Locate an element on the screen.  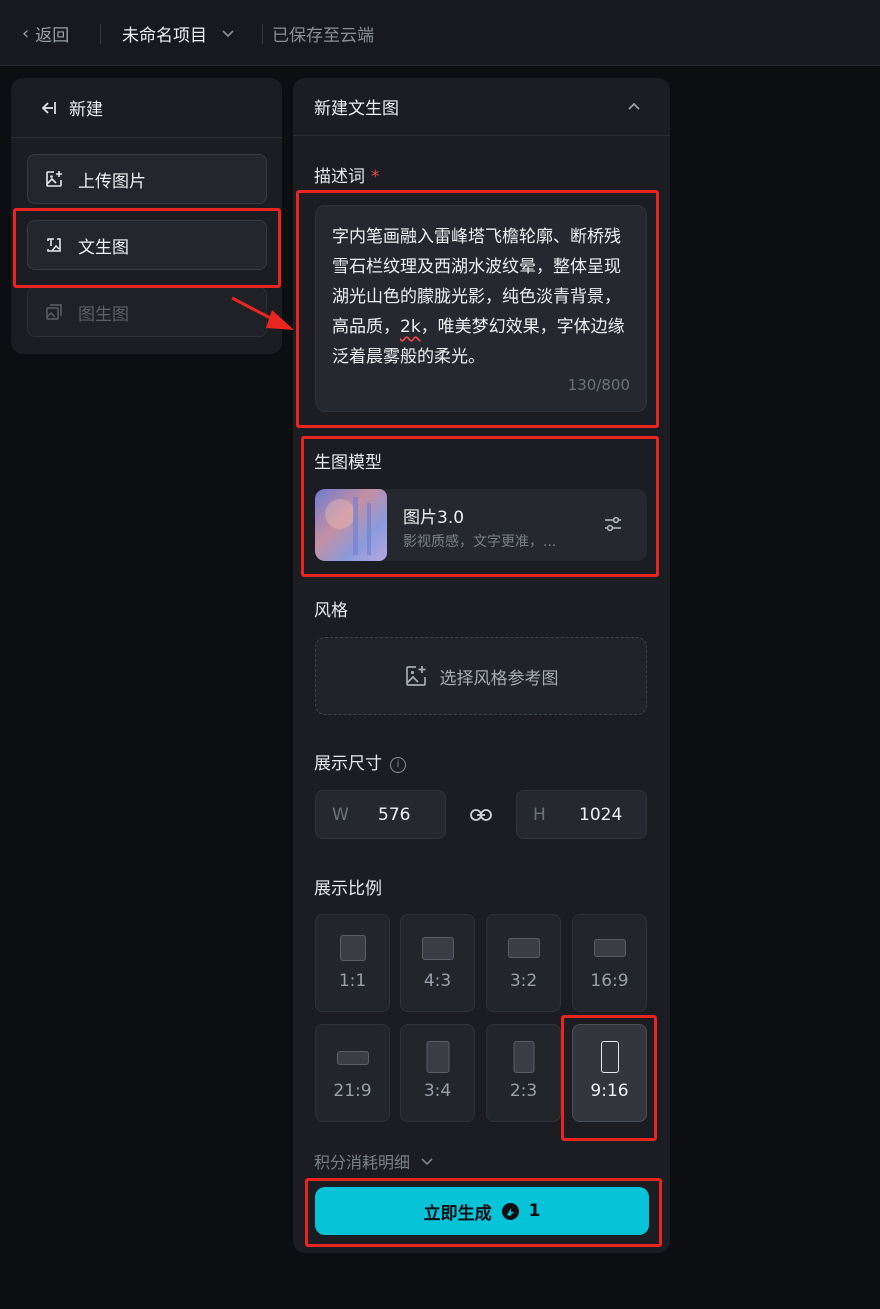
back-button: ‹ 返回 is located at coordinates (45, 33).